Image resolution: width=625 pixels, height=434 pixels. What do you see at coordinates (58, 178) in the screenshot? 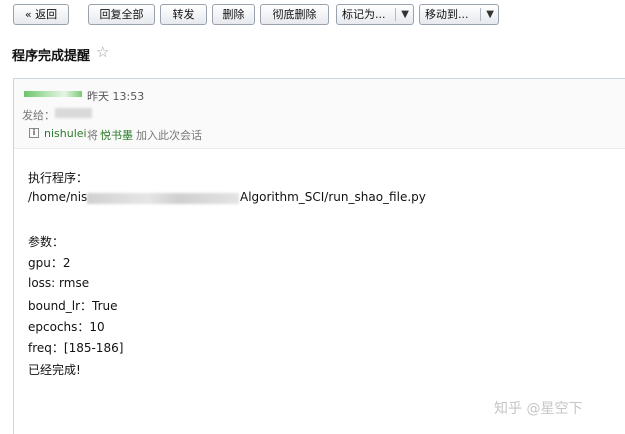
I see `body-exec-label: 执行程序：` at bounding box center [58, 178].